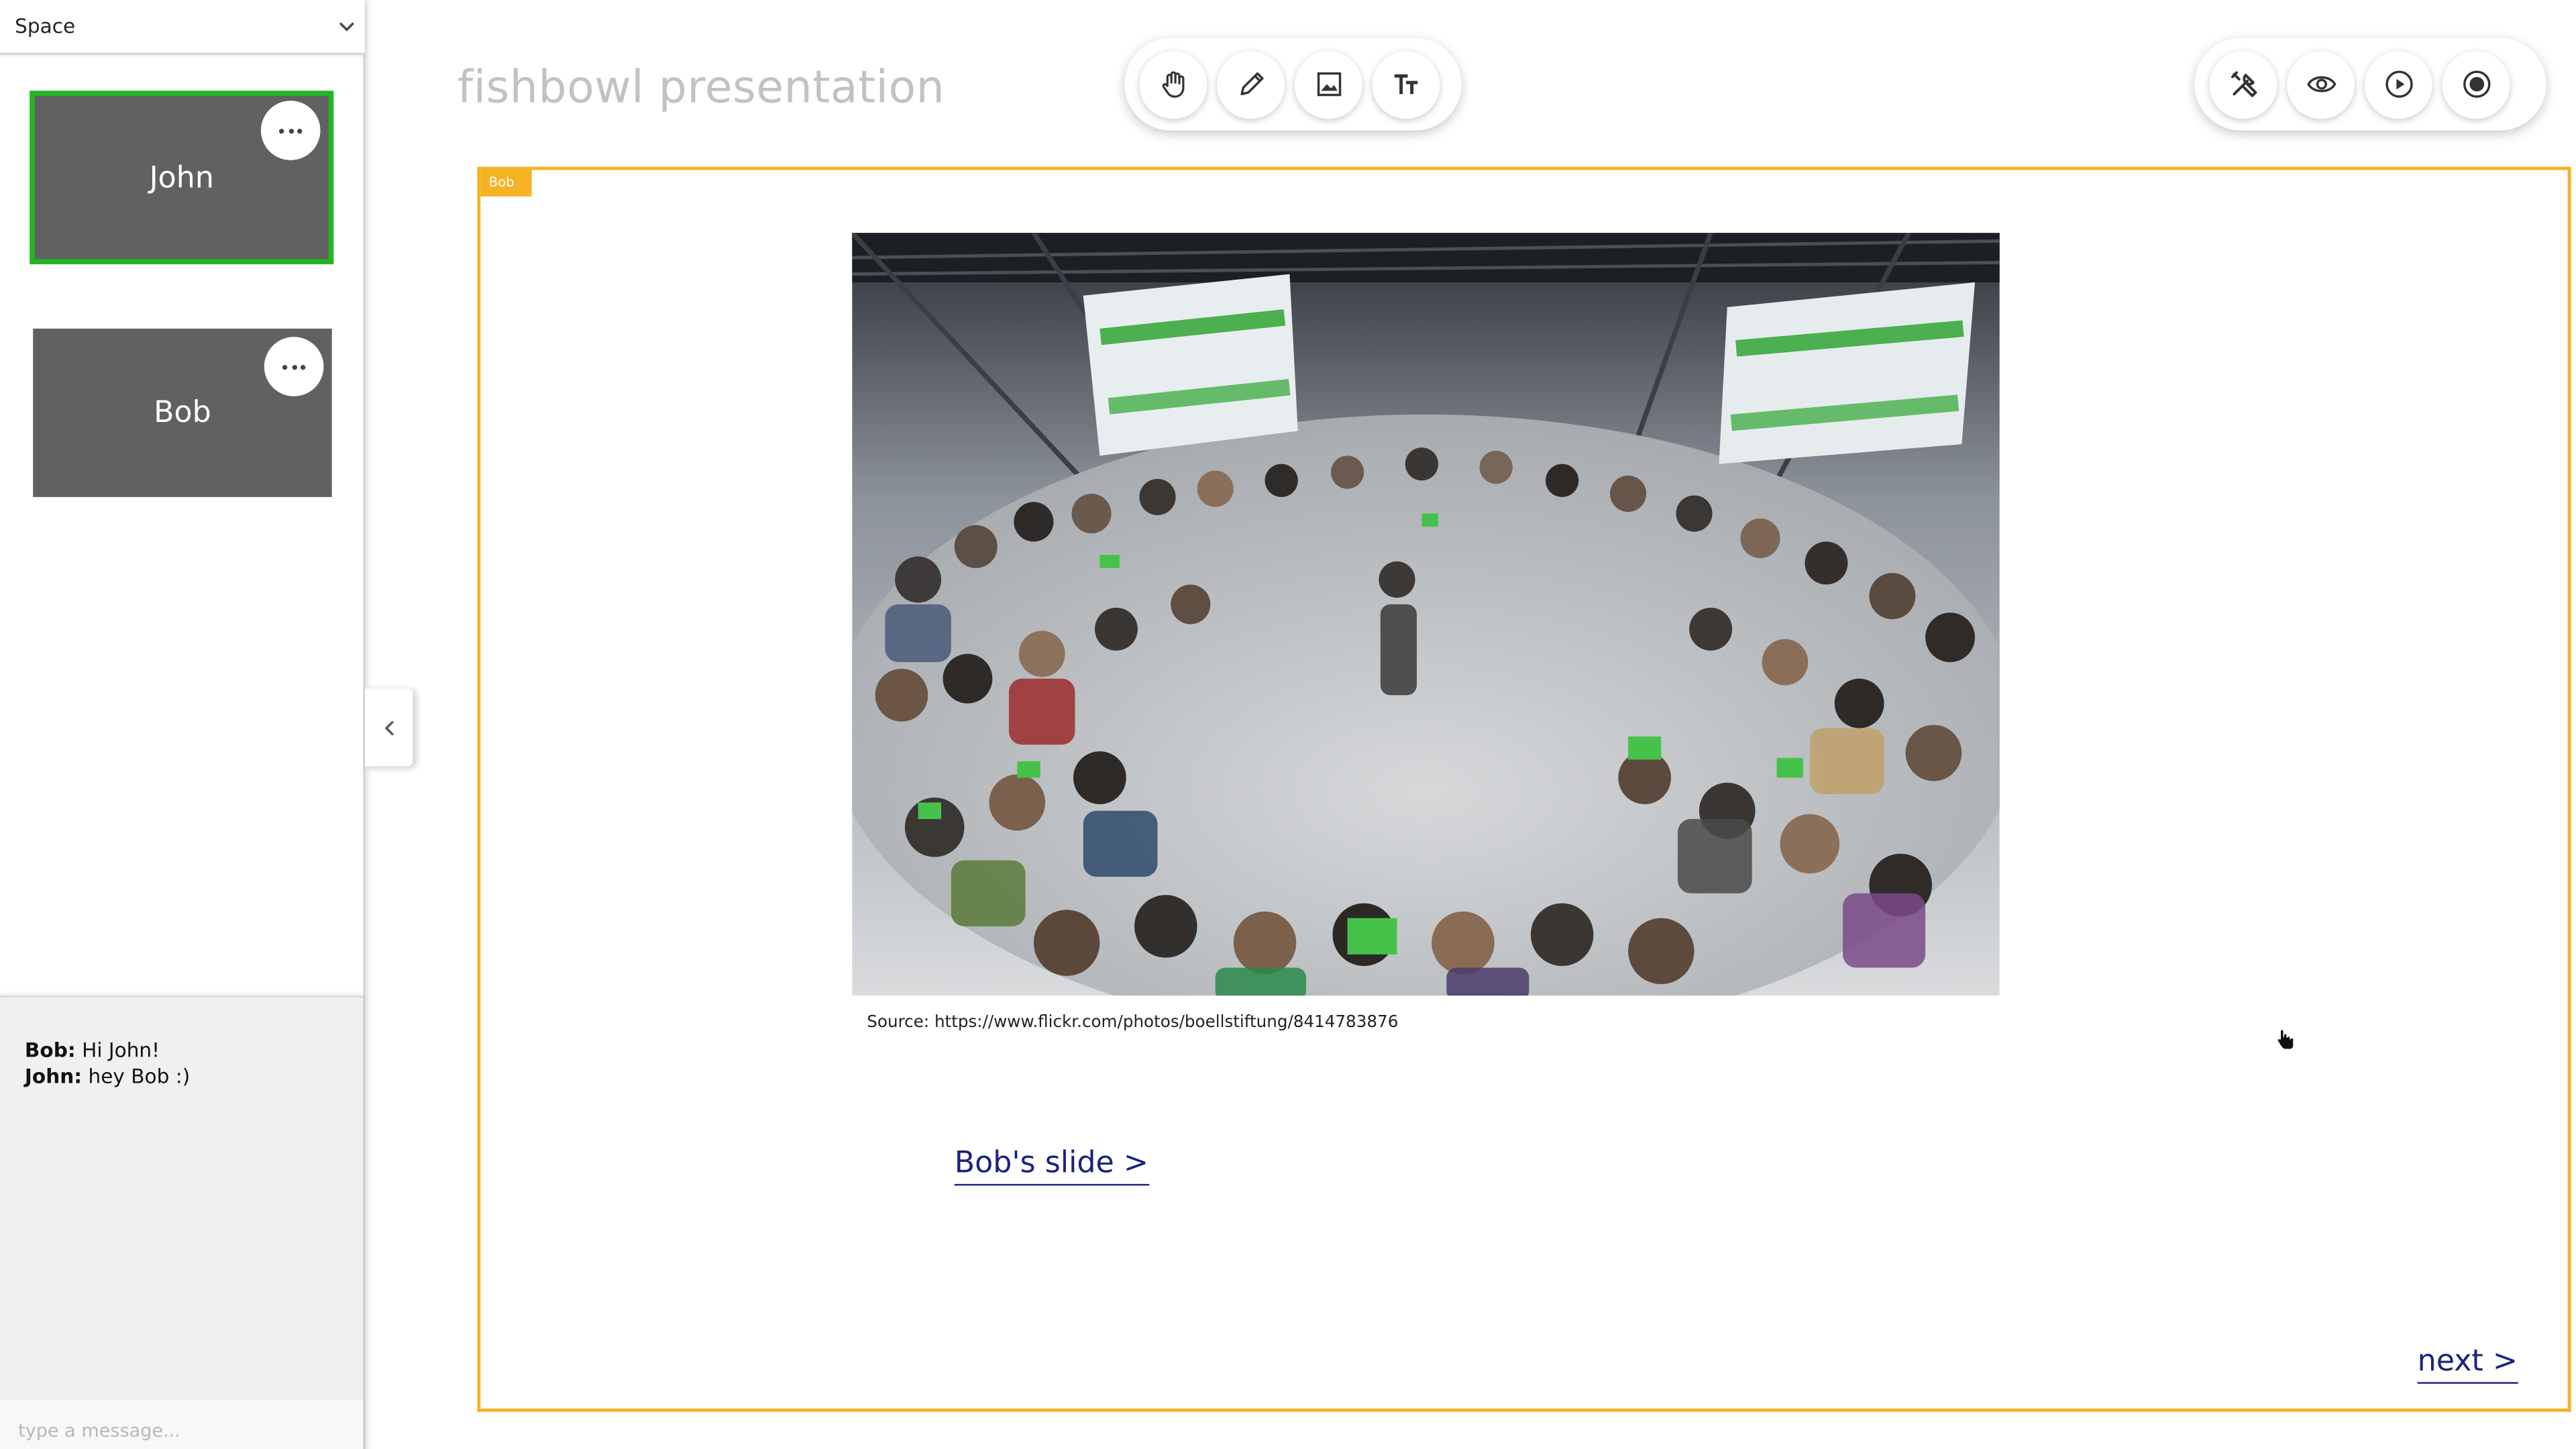 The width and height of the screenshot is (2576, 1449). Describe the element at coordinates (1051, 1166) in the screenshot. I see `bobs-slide-link: Bob's slide >` at that location.